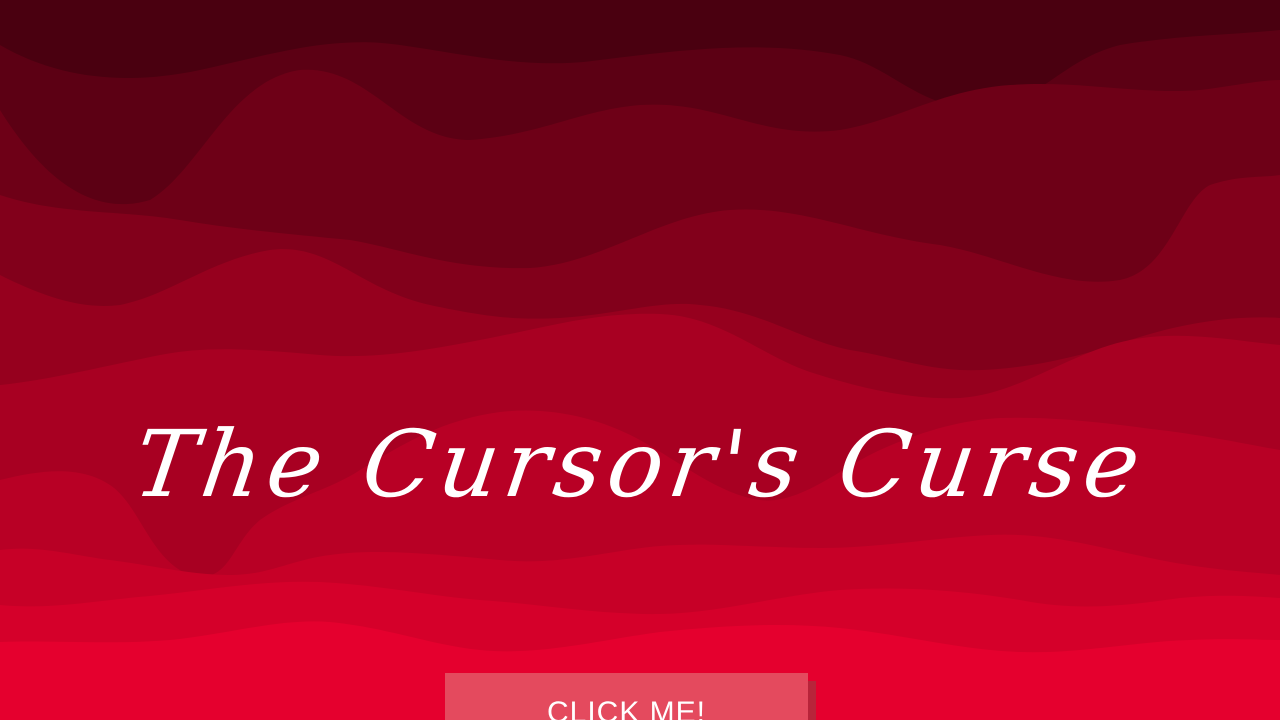 The width and height of the screenshot is (1280, 720). What do you see at coordinates (626, 696) in the screenshot?
I see `click-me-button: CLICK ME!` at bounding box center [626, 696].